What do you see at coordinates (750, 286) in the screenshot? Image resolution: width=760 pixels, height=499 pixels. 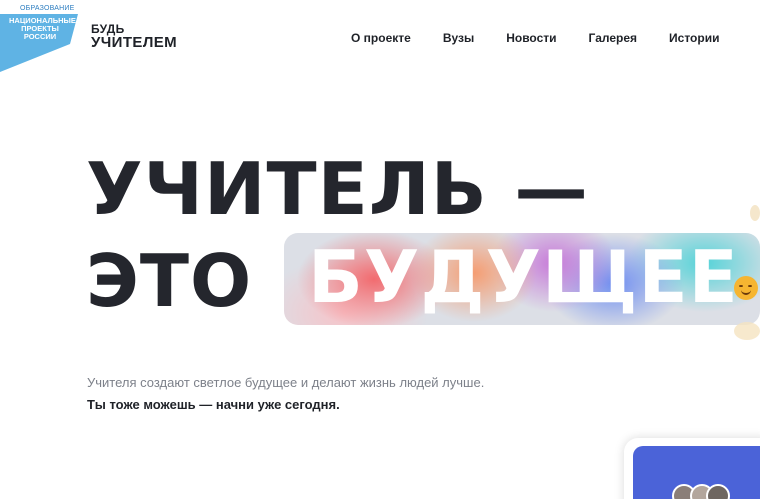 I see `emoji-eye-right` at bounding box center [750, 286].